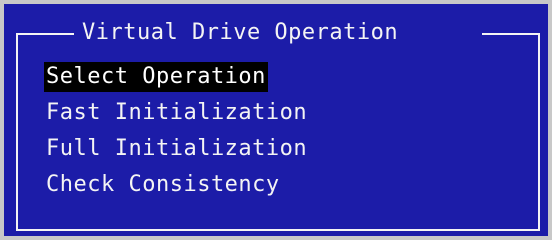  What do you see at coordinates (45, 34) in the screenshot?
I see `frame-top-left-line` at bounding box center [45, 34].